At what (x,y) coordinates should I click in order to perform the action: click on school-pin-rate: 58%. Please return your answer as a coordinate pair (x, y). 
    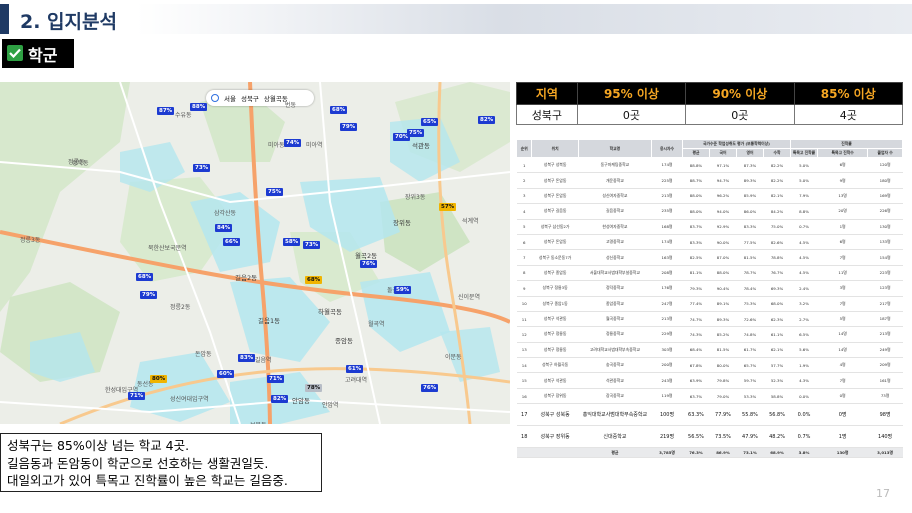
    Looking at the image, I should click on (292, 242).